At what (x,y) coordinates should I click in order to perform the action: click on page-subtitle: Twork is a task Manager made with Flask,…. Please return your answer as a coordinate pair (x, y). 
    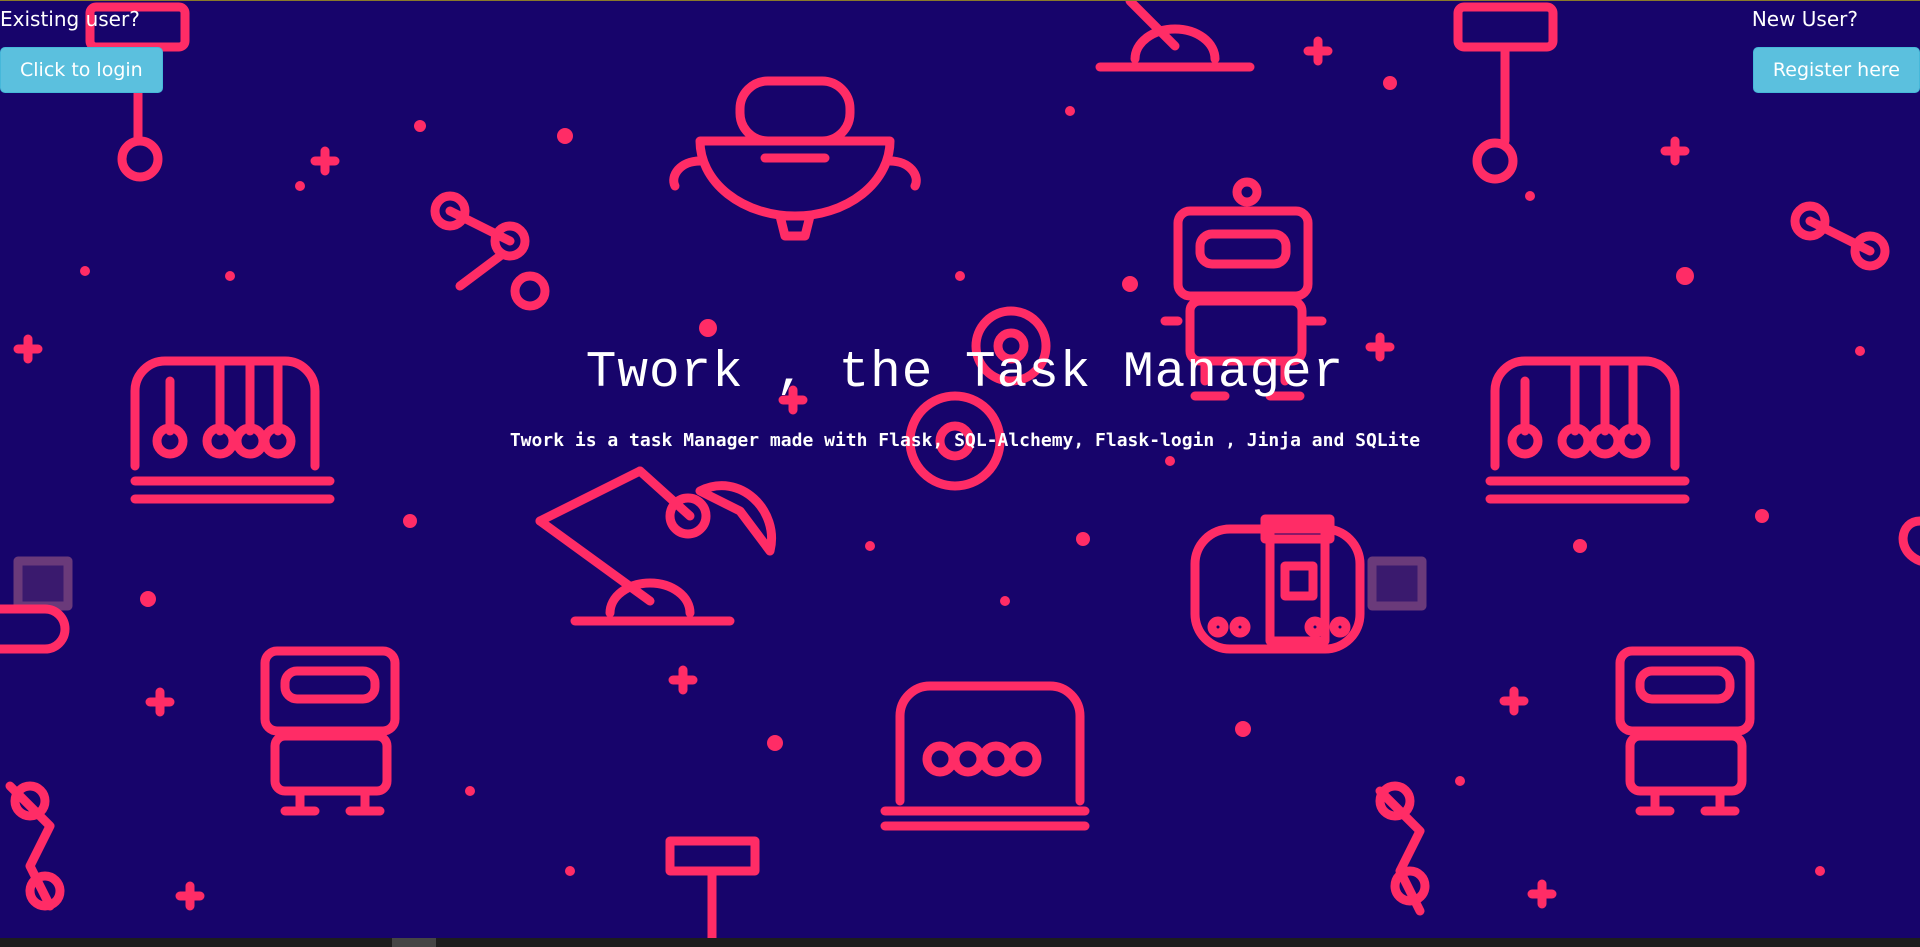
    Looking at the image, I should click on (965, 440).